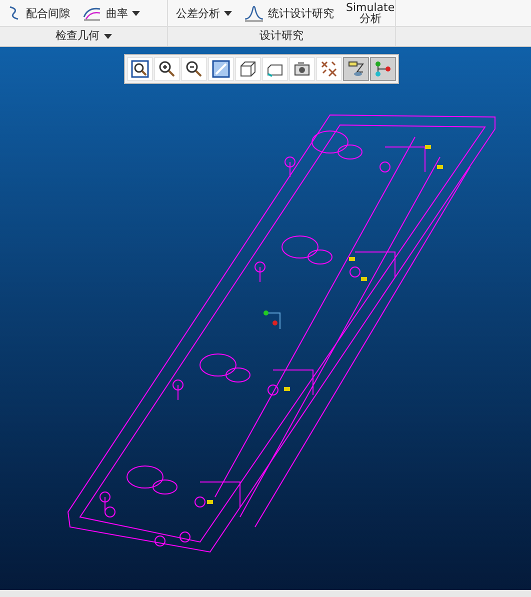  What do you see at coordinates (194, 69) in the screenshot?
I see `zoom-out-icon` at bounding box center [194, 69].